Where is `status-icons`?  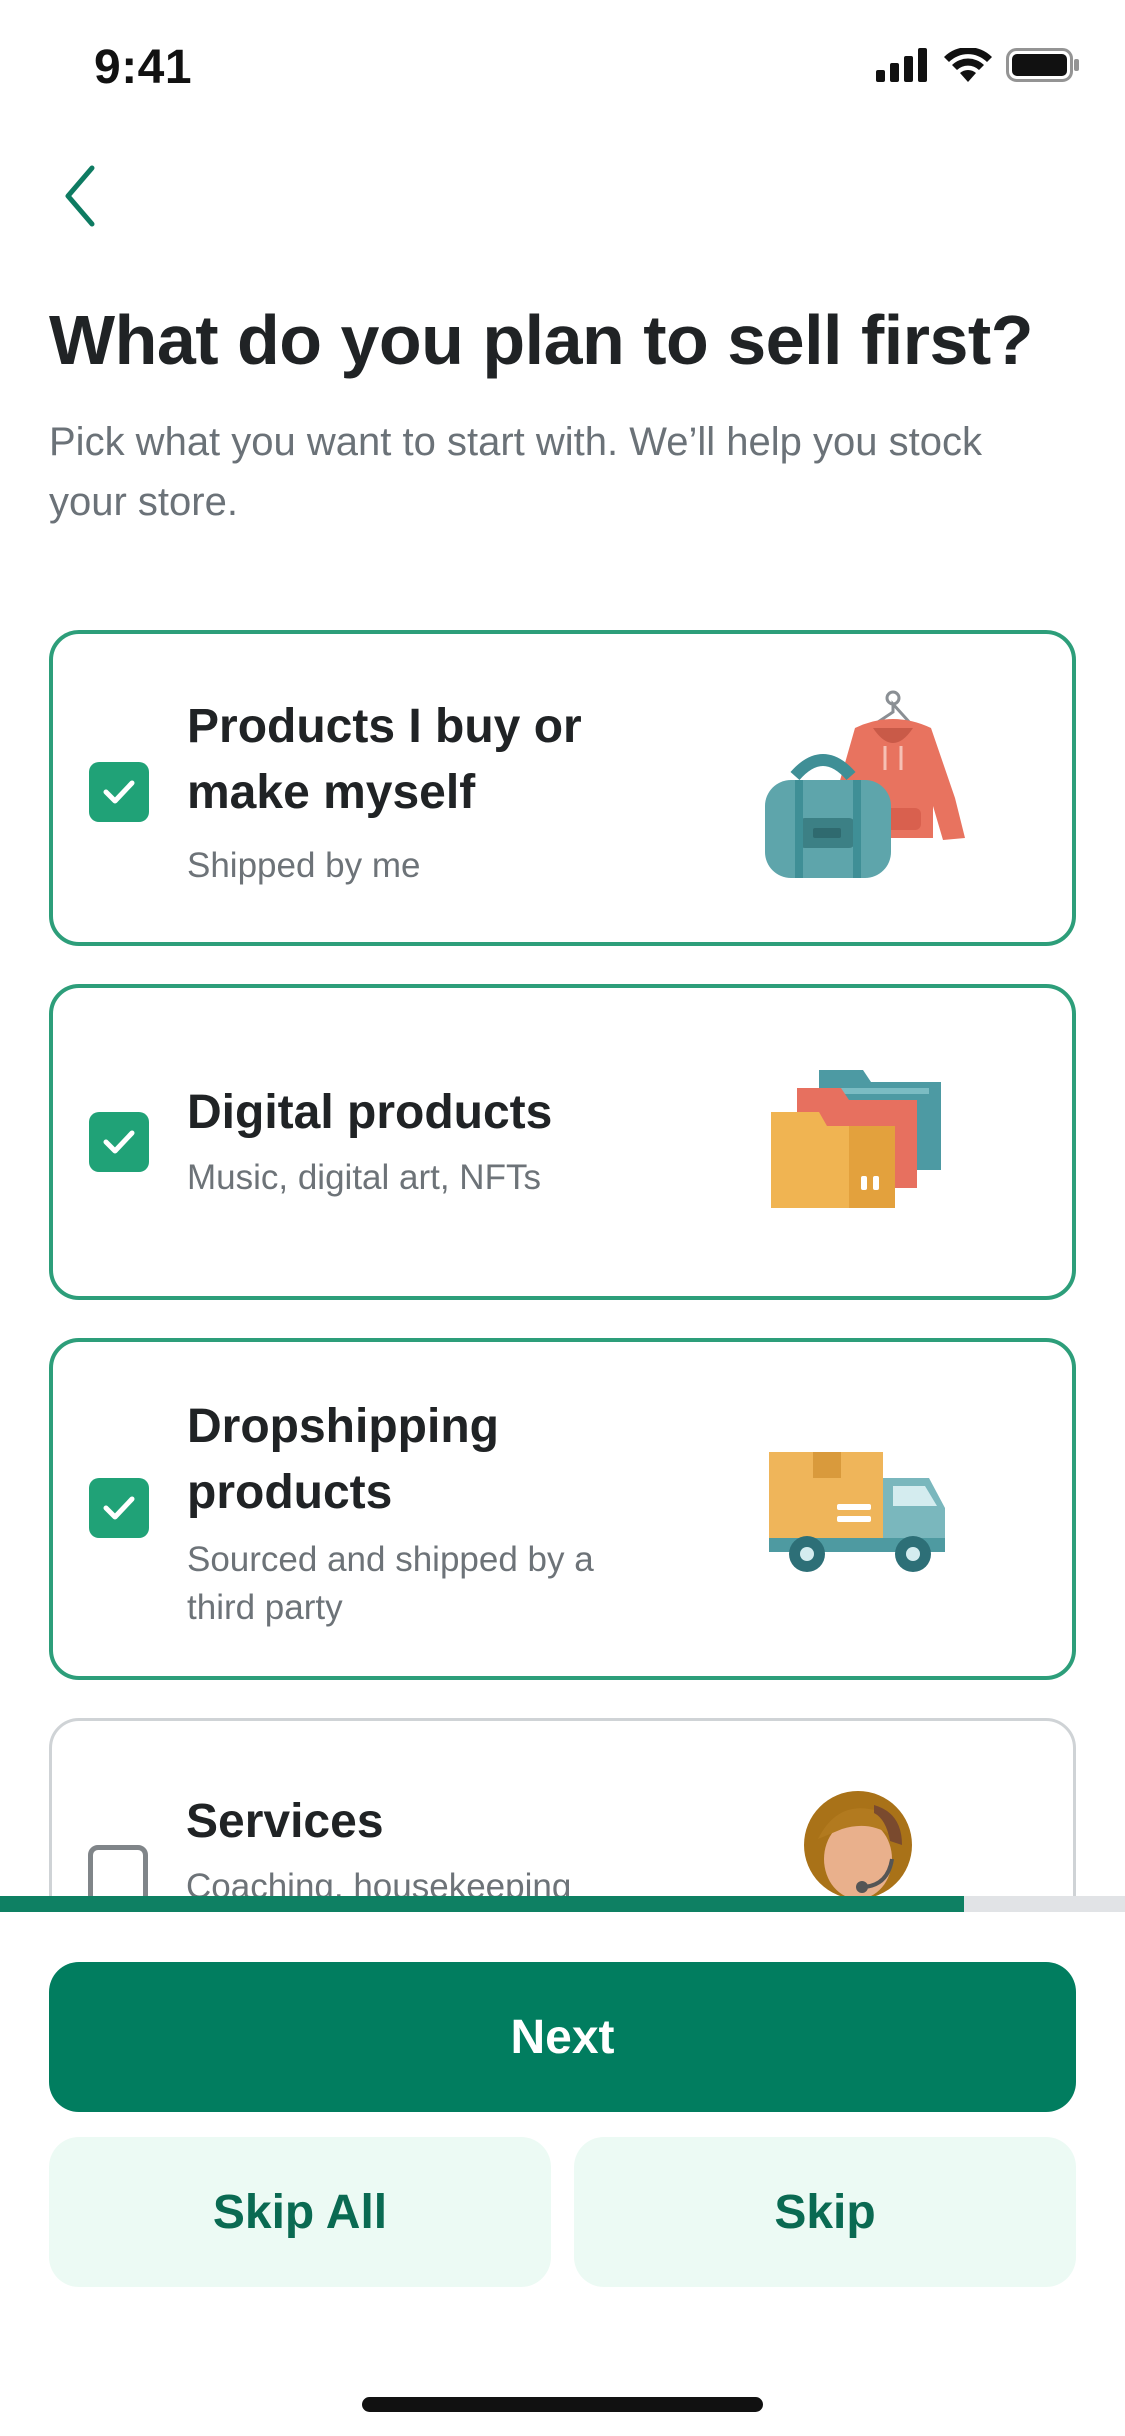
status-icons is located at coordinates (978, 65).